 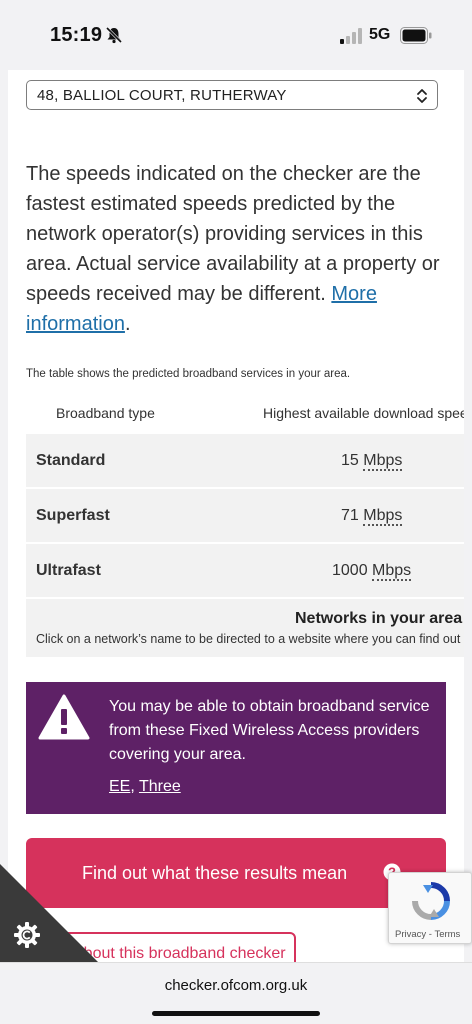 What do you see at coordinates (245, 570) in the screenshot?
I see `table-row-ultrafast: Ultrafast 1000 Mbps` at bounding box center [245, 570].